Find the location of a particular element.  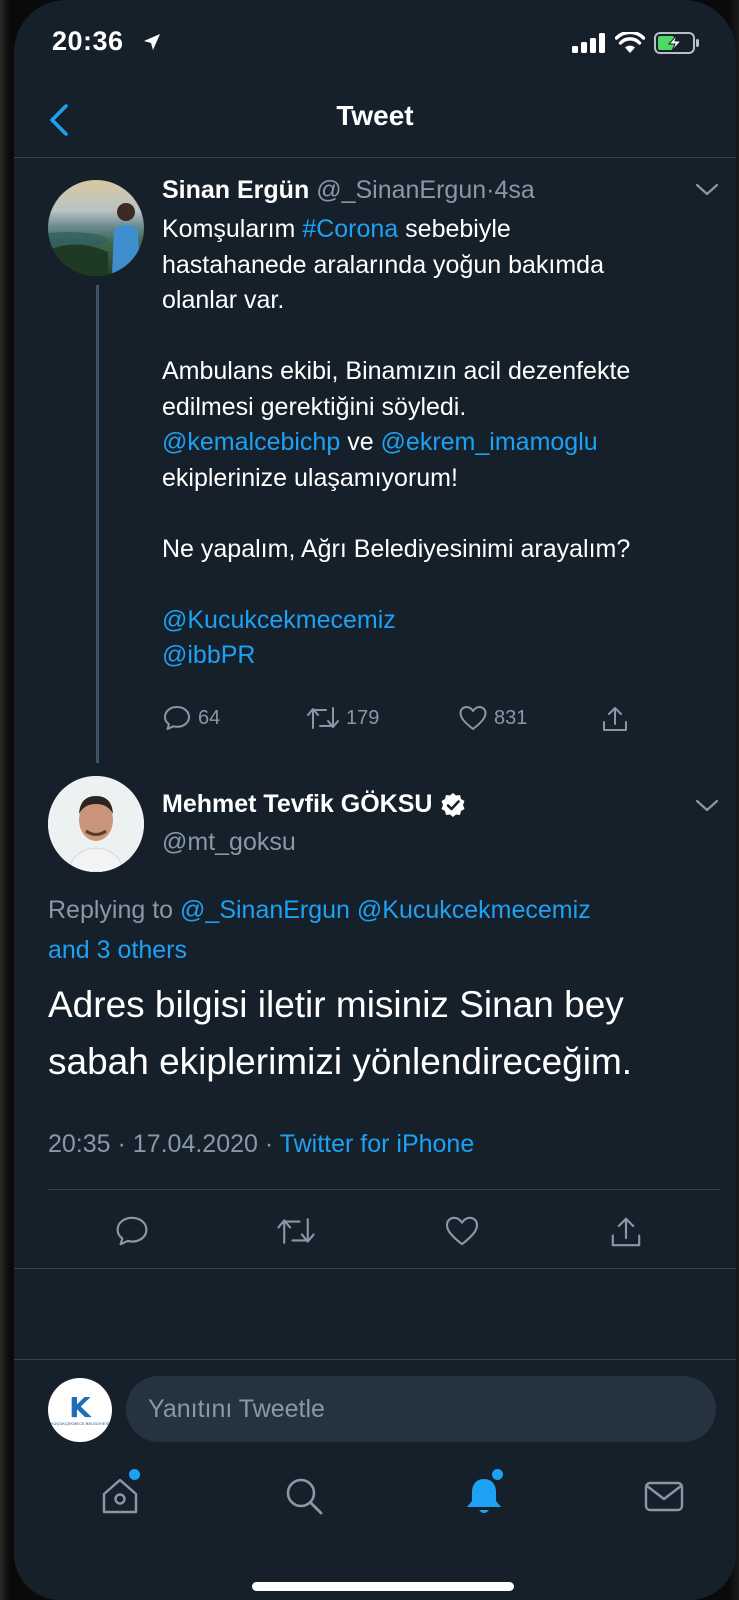

status-time: 20:36 is located at coordinates (88, 41).